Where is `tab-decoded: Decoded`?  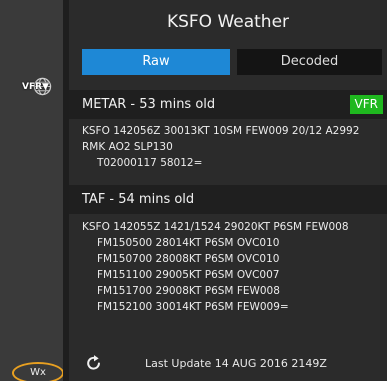 tab-decoded: Decoded is located at coordinates (309, 62).